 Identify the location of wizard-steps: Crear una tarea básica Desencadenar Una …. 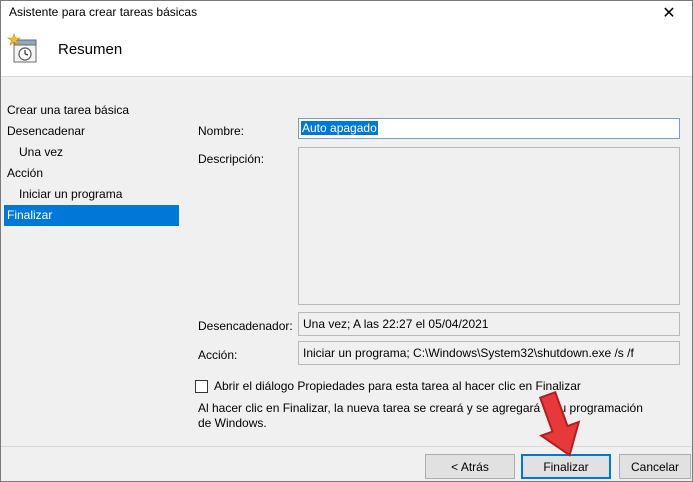
(91, 163).